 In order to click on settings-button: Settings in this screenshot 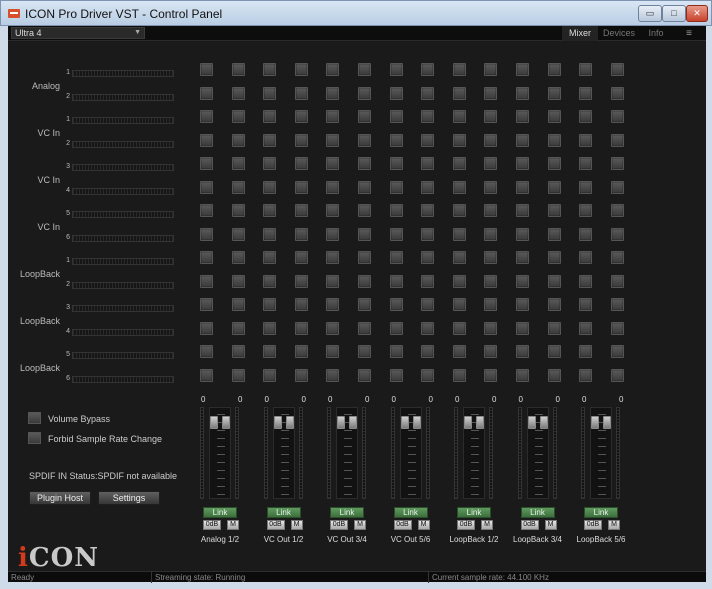, I will do `click(129, 498)`.